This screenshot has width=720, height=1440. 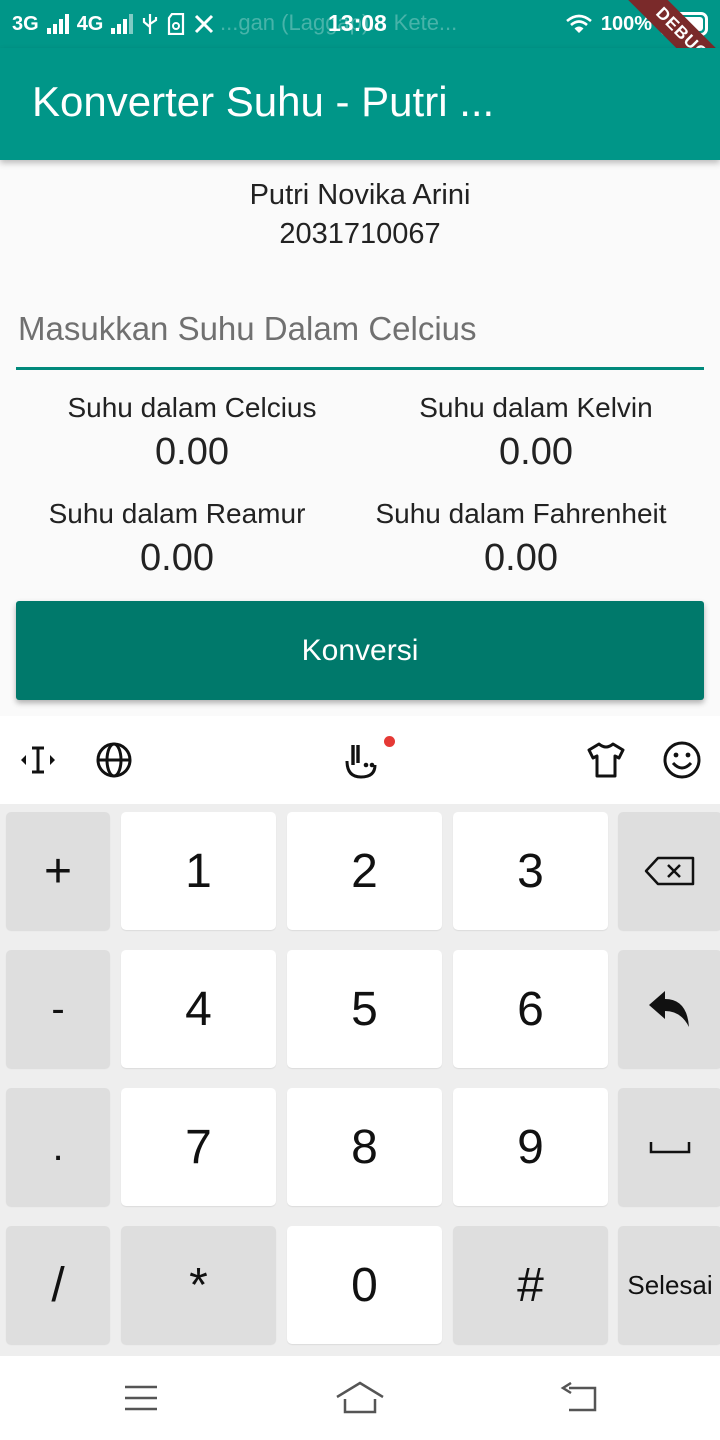 What do you see at coordinates (360, 234) in the screenshot?
I see `student-id: 2031710067` at bounding box center [360, 234].